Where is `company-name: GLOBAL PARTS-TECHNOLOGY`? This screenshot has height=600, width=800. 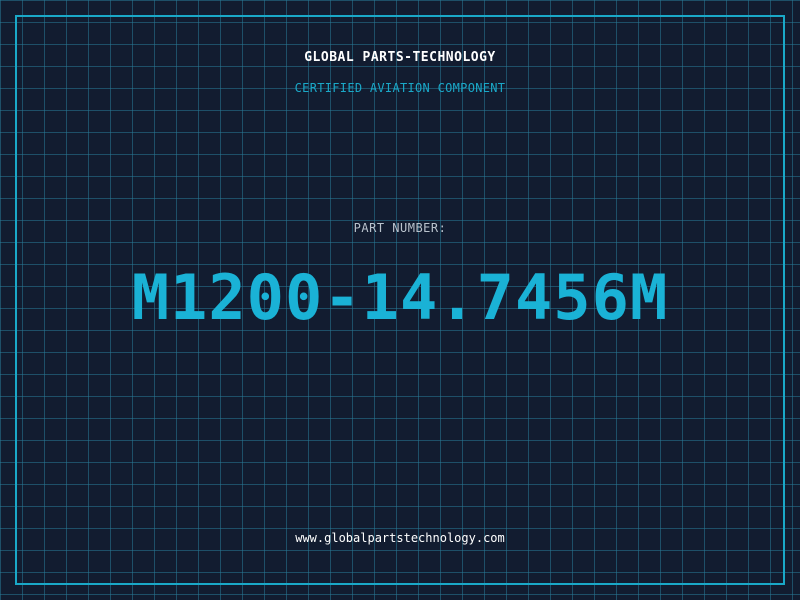 company-name: GLOBAL PARTS-TECHNOLOGY is located at coordinates (400, 57).